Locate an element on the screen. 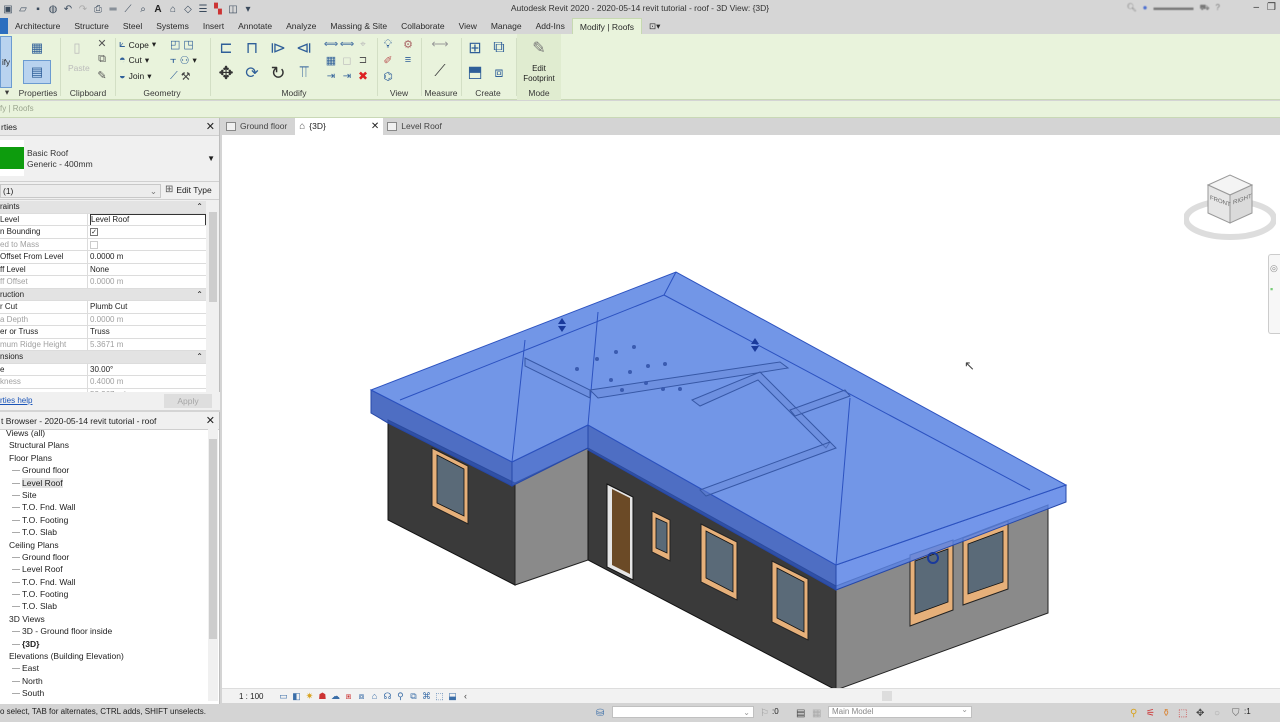 The width and height of the screenshot is (1280, 722). property-group: nsions ⌃ is located at coordinates (103, 357).